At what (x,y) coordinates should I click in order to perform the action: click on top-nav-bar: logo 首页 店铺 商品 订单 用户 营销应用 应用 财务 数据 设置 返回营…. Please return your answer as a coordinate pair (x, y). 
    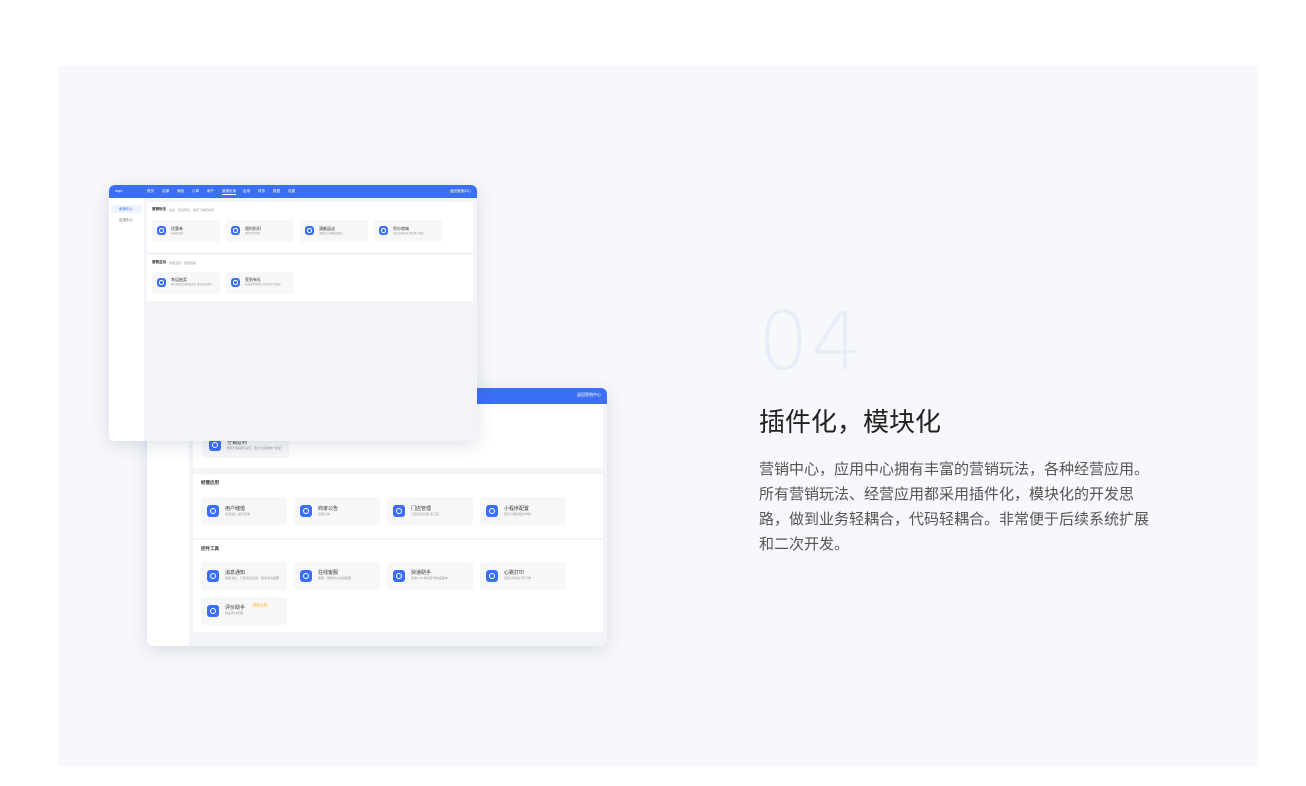
    Looking at the image, I should click on (293, 191).